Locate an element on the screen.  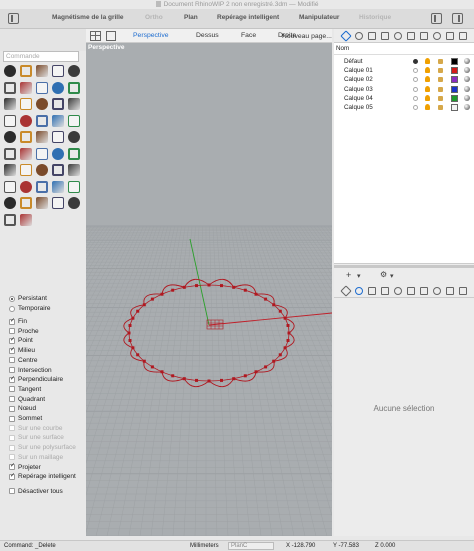
toggle-smart-track: Repérage intelligent is located at coordinates (248, 17).